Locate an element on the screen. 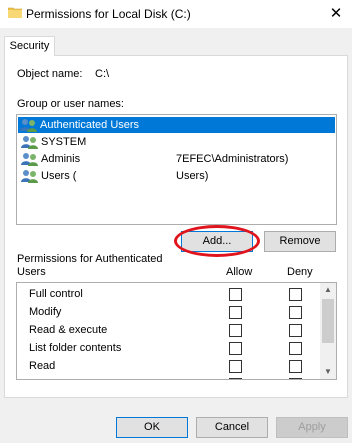 The width and height of the screenshot is (352, 443). folder-icon is located at coordinates (15, 13).